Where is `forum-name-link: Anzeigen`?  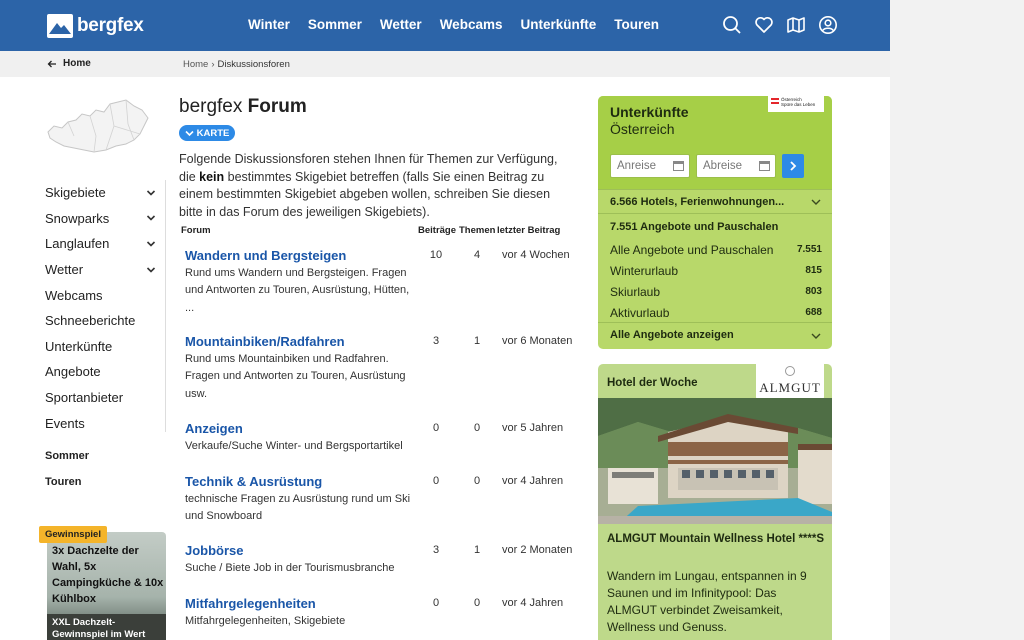
forum-name-link: Anzeigen is located at coordinates (214, 428).